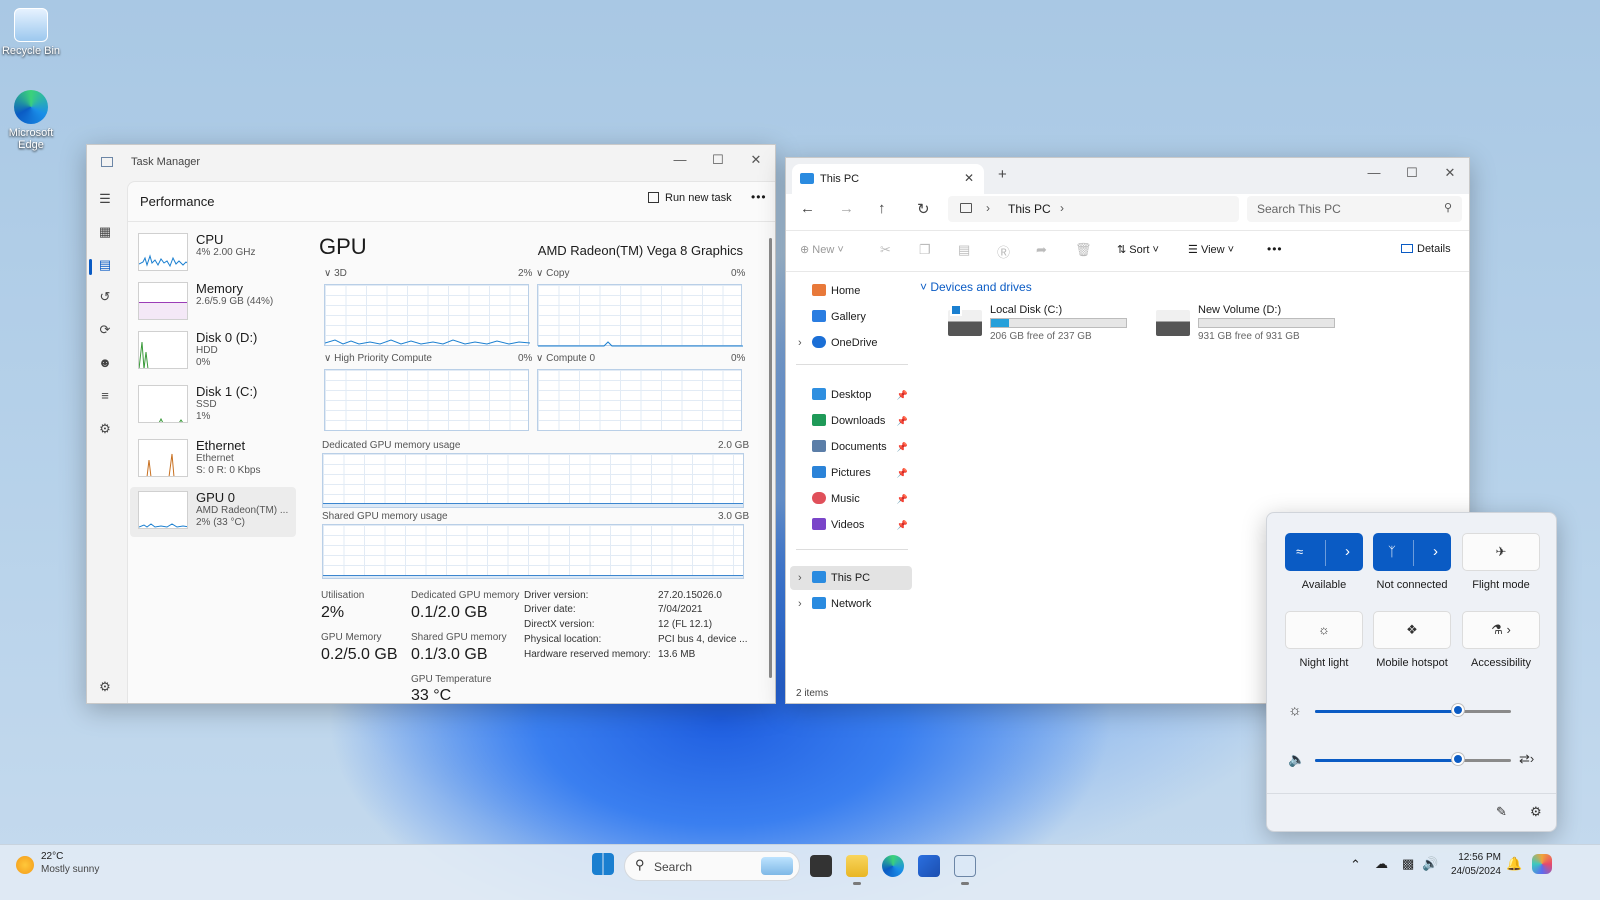 The width and height of the screenshot is (1600, 900). What do you see at coordinates (1501, 630) in the screenshot?
I see `accessibility-toggle: ⚗ ›` at bounding box center [1501, 630].